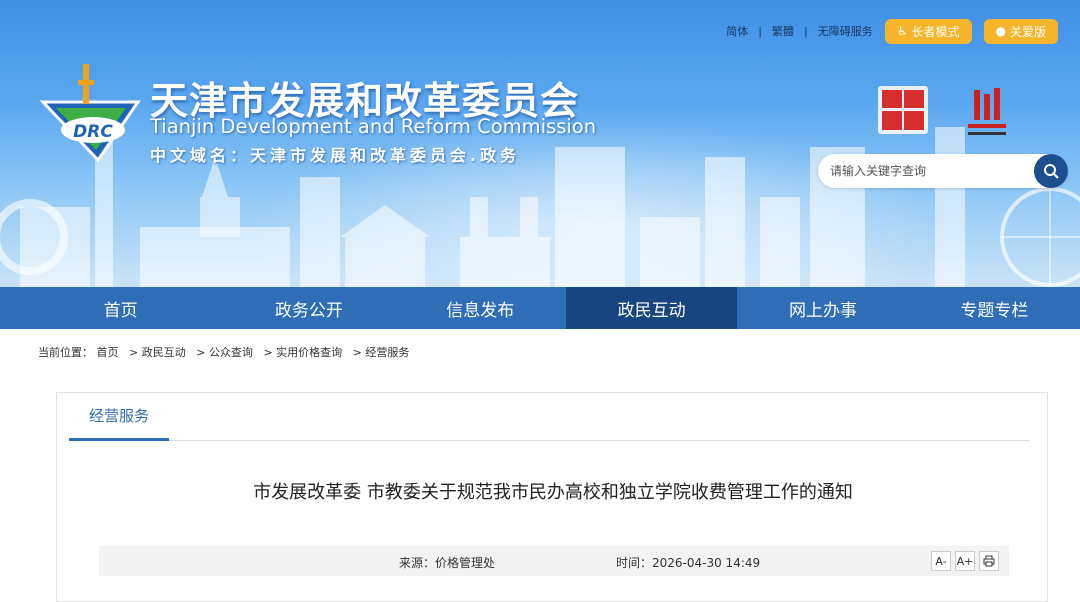  Describe the element at coordinates (903, 110) in the screenshot. I see `seal-emblem` at that location.